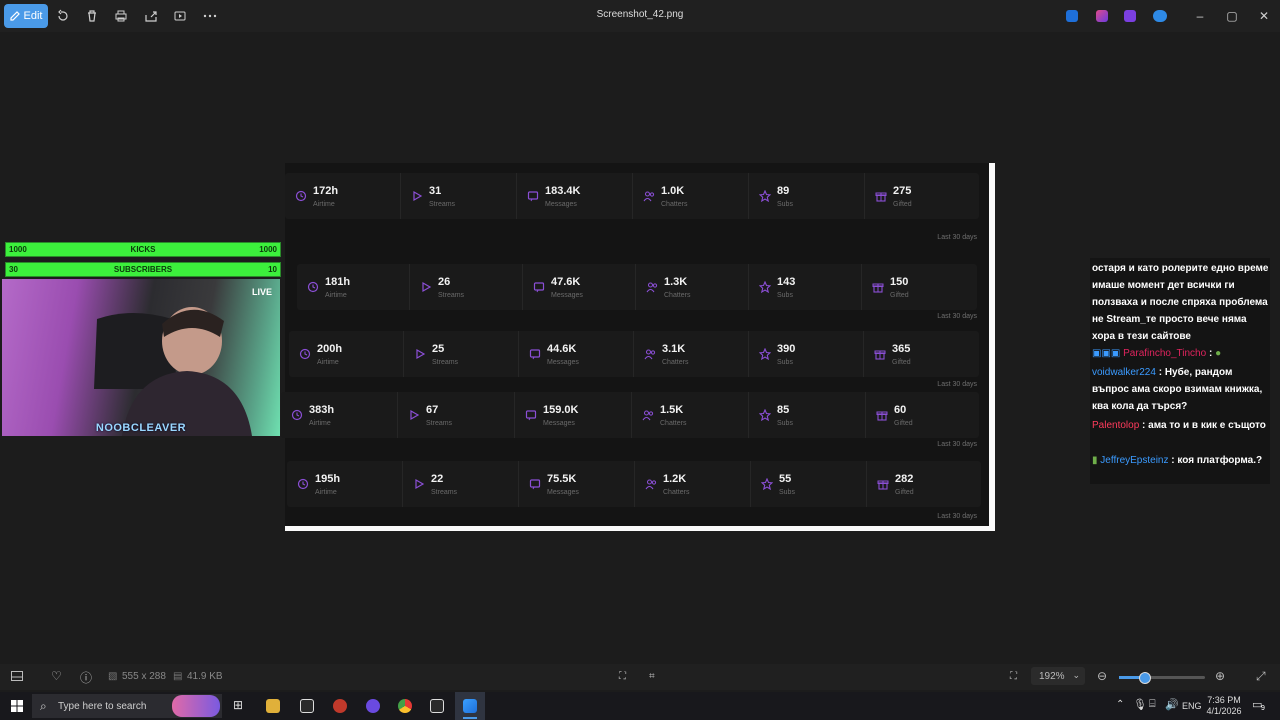  Describe the element at coordinates (336, 295) in the screenshot. I see `stat-label: Airtime` at that location.